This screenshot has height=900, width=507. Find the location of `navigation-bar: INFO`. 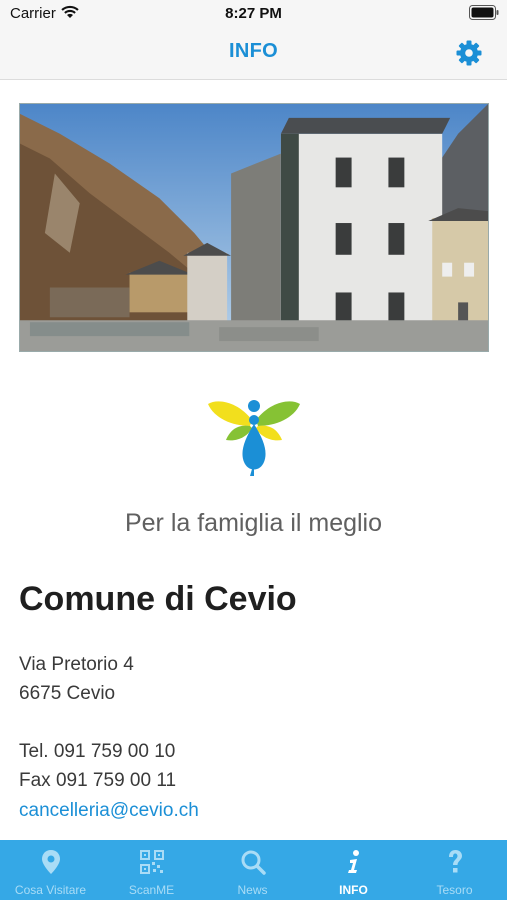

navigation-bar: INFO is located at coordinates (253, 54).